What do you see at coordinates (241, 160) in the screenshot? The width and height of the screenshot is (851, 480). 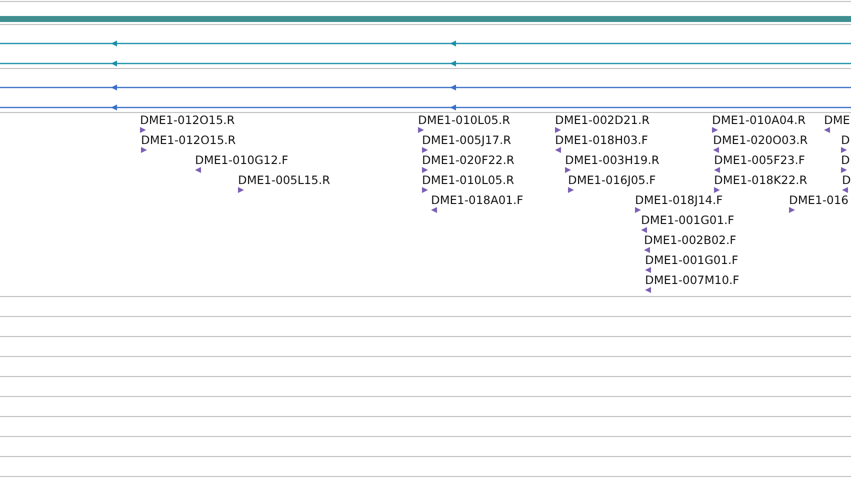 I see `read-label: DME1-010G12.F` at bounding box center [241, 160].